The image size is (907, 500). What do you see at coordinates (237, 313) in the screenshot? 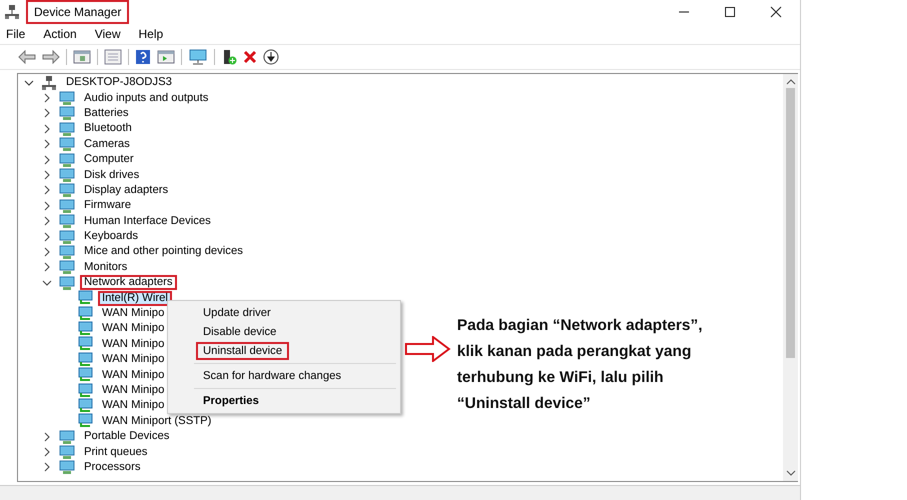
I see `context-menu-item: Update driver` at bounding box center [237, 313].